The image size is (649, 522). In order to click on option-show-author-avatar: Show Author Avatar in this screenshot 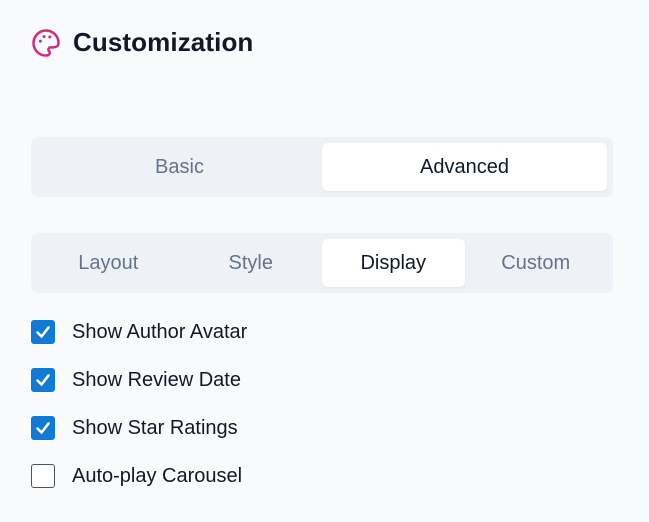, I will do `click(139, 332)`.